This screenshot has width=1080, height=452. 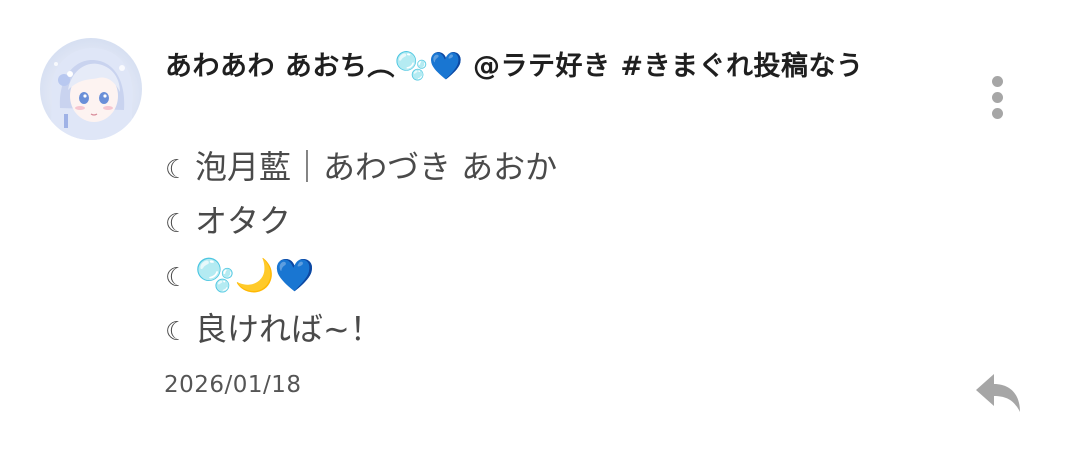 I want to click on bio-emoji-text: 🫧🌙💙, so click(x=255, y=275).